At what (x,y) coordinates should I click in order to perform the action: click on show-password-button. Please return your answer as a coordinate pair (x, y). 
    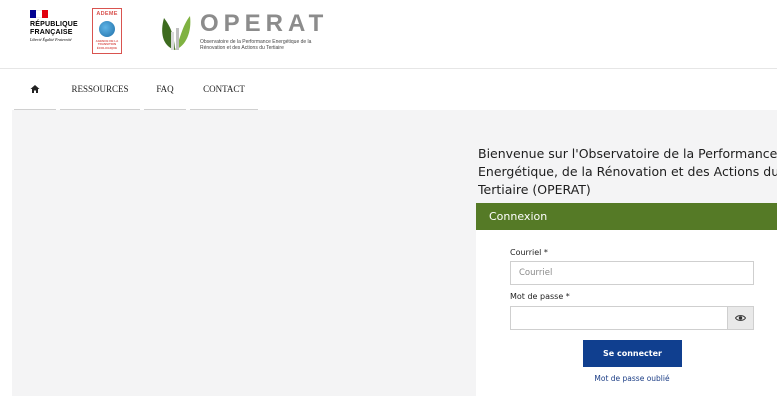
    Looking at the image, I should click on (740, 318).